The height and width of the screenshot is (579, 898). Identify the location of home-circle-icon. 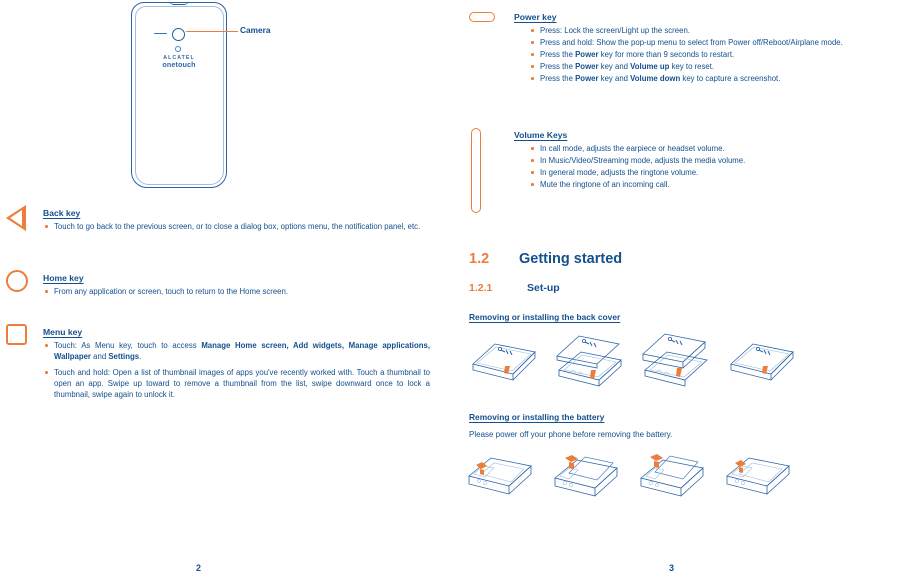
(21, 283).